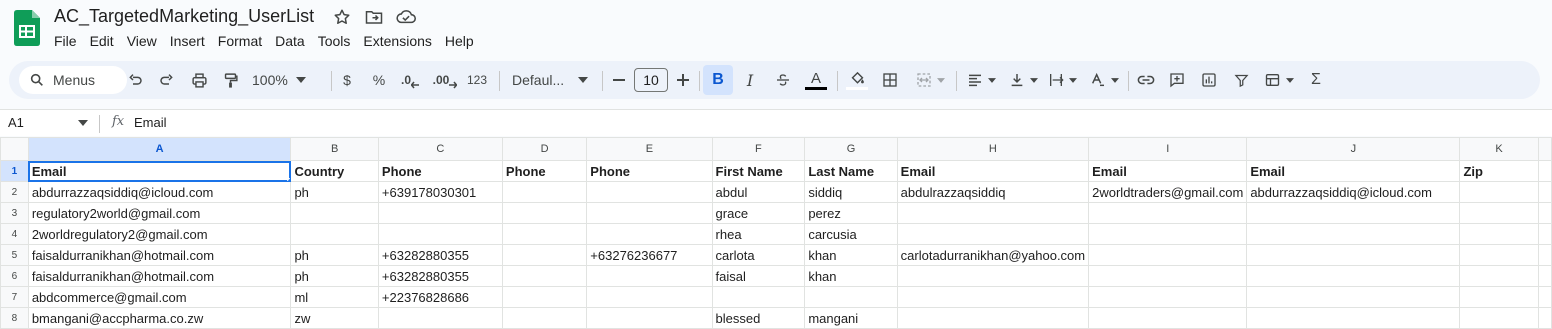 This screenshot has width=1552, height=329. I want to click on cell: regulatory2world@gmail.com, so click(159, 213).